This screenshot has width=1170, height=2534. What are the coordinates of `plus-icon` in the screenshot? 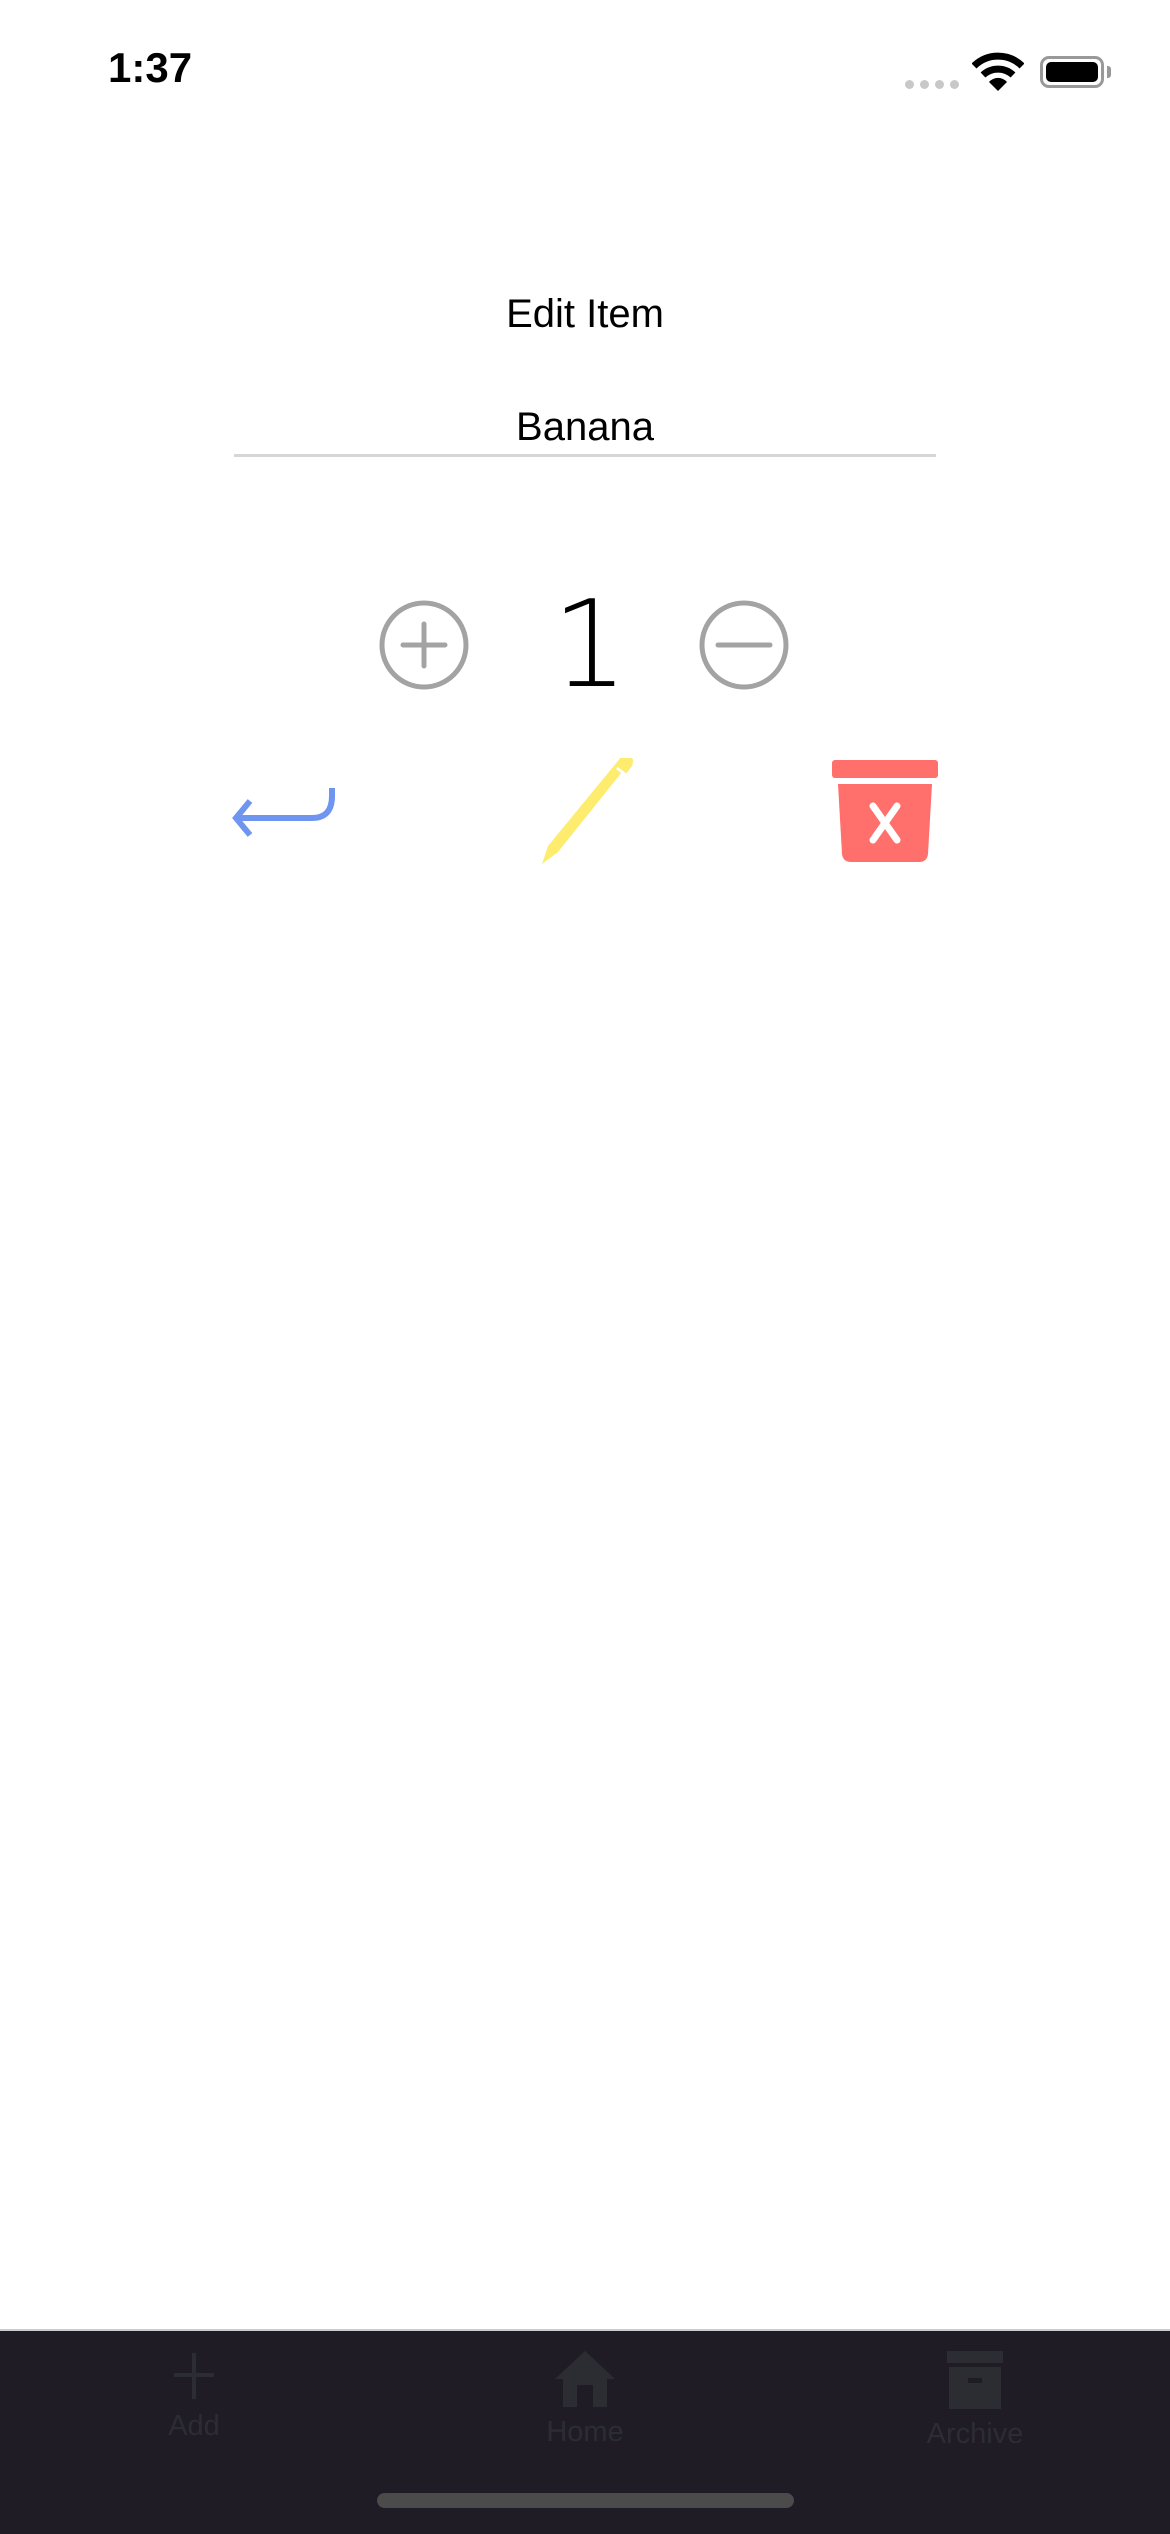 It's located at (194, 2376).